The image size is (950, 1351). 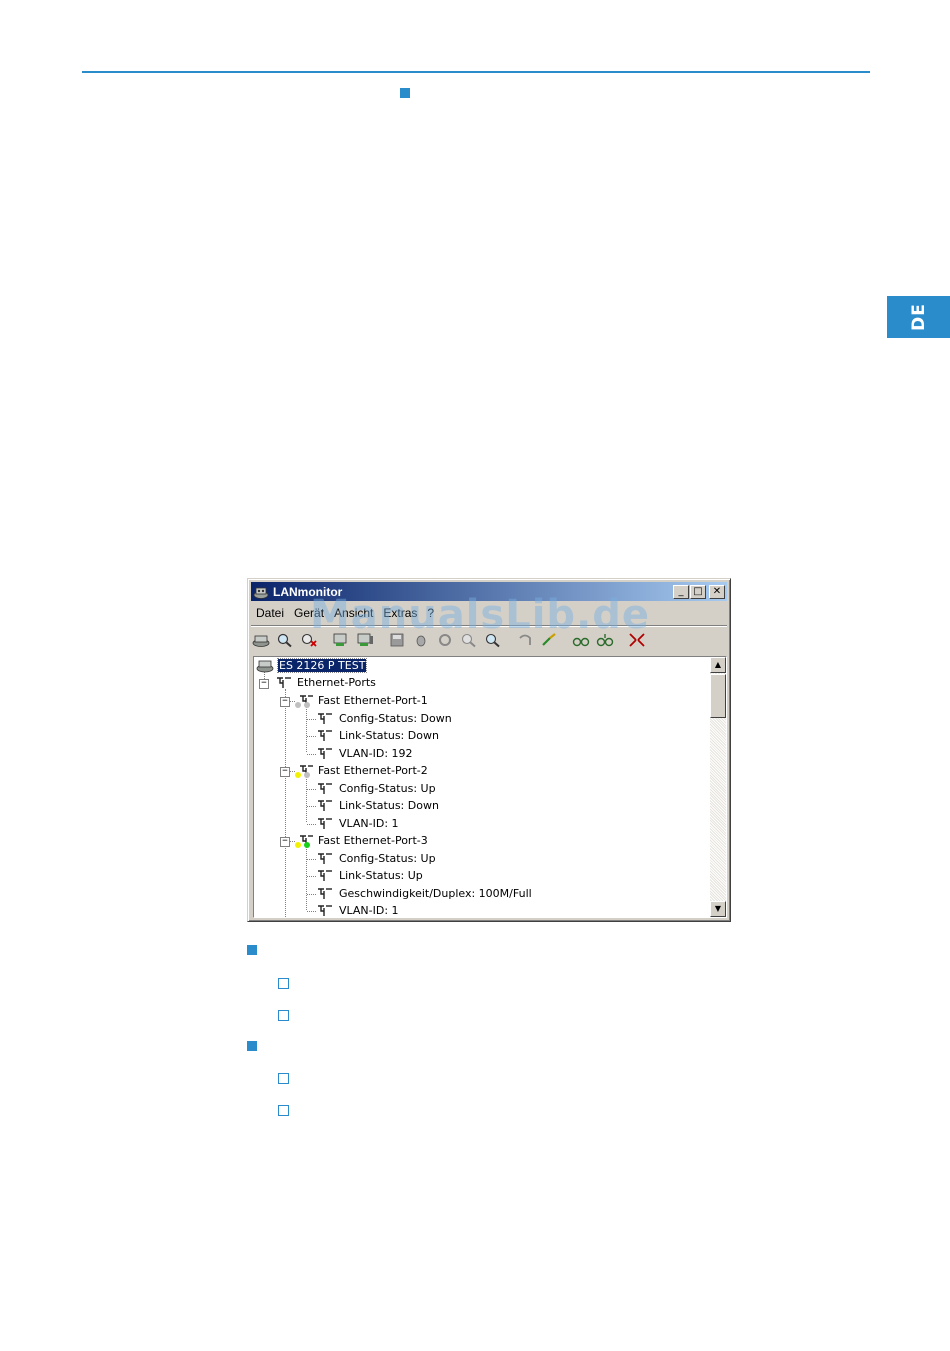 I want to click on menu-extras: Extras, so click(x=400, y=613).